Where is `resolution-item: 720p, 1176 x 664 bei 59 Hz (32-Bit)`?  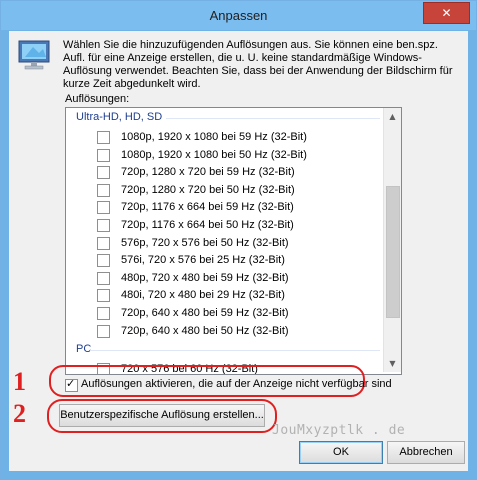 resolution-item: 720p, 1176 x 664 bei 59 Hz (32-Bit) is located at coordinates (227, 207).